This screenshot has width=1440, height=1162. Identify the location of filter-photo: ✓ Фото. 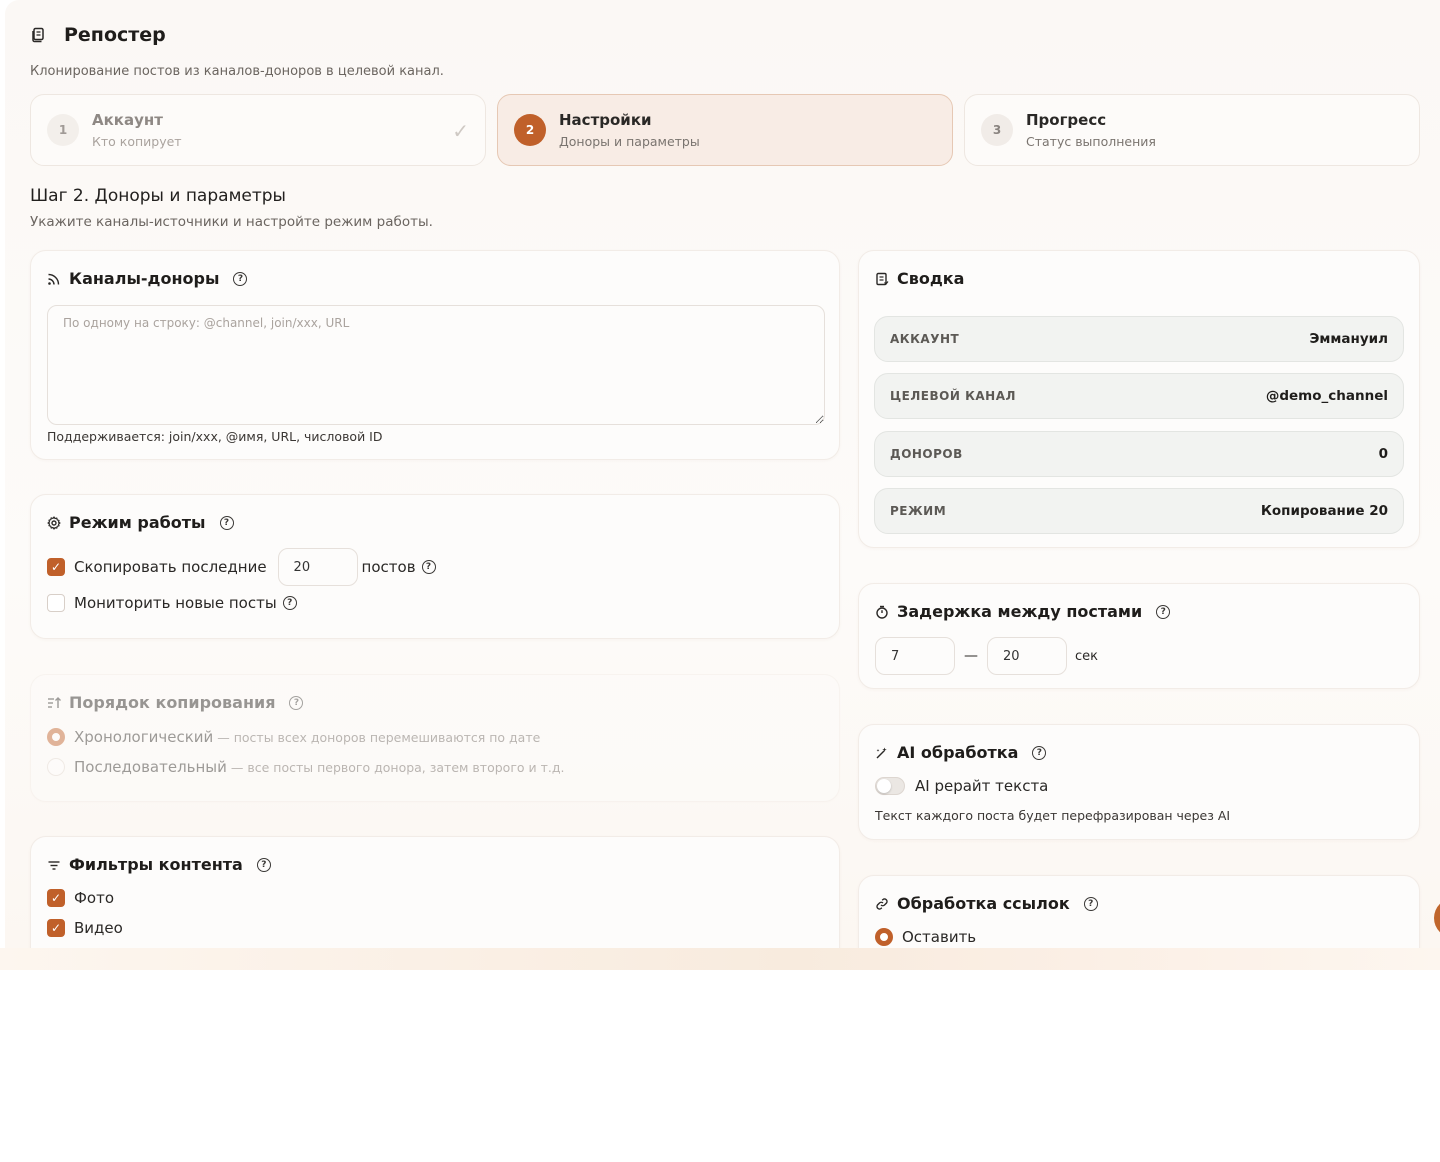
(80, 898).